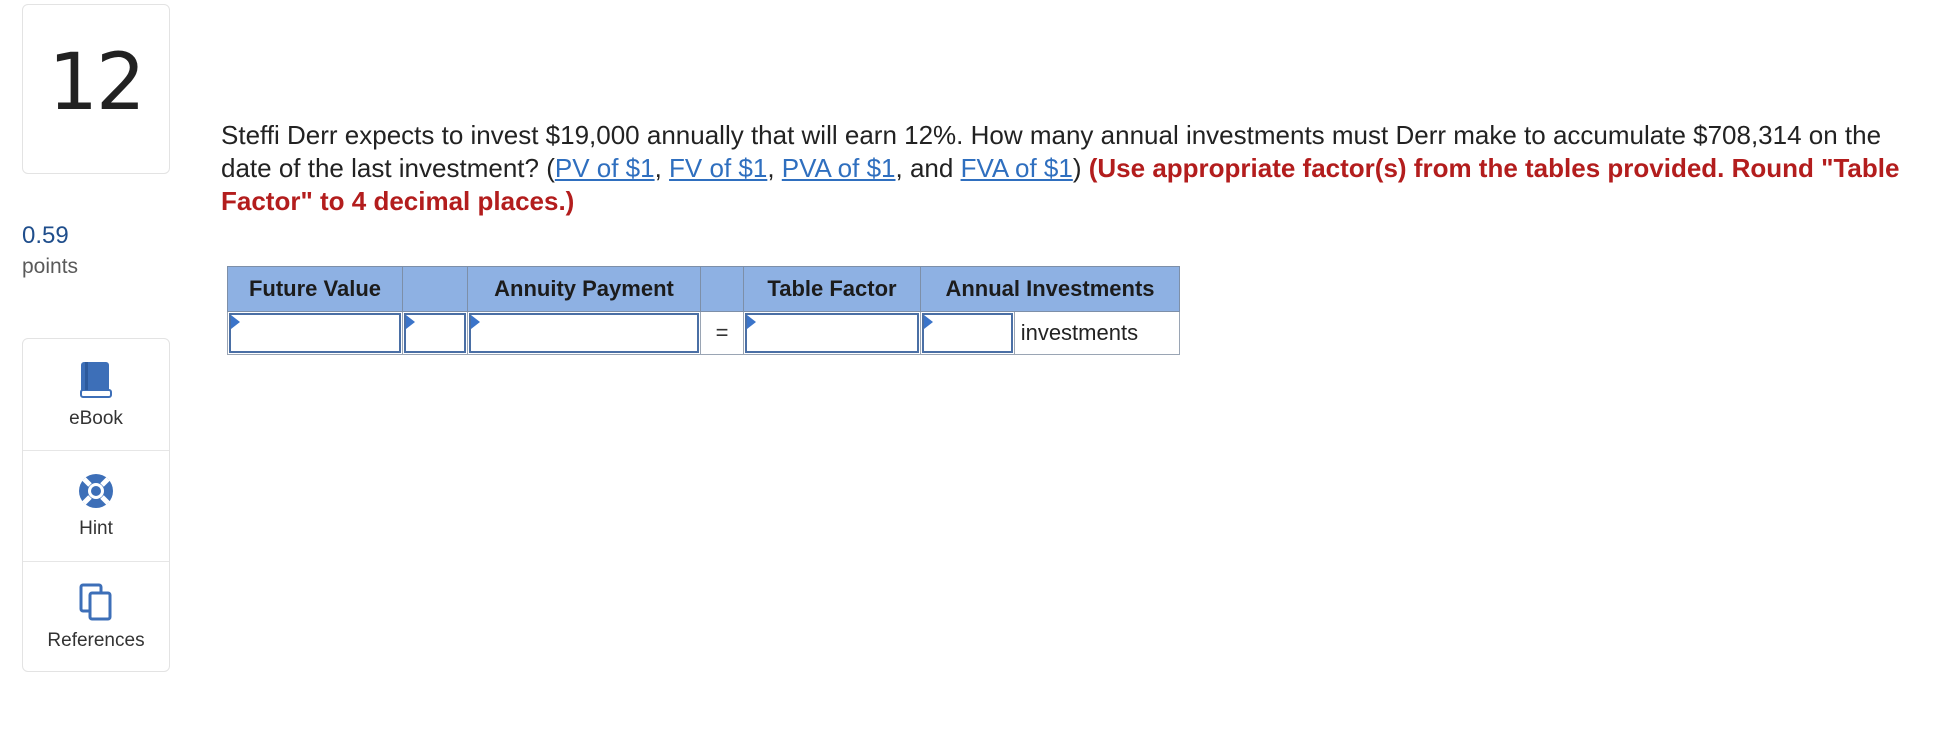  What do you see at coordinates (96, 640) in the screenshot?
I see `references-label: References` at bounding box center [96, 640].